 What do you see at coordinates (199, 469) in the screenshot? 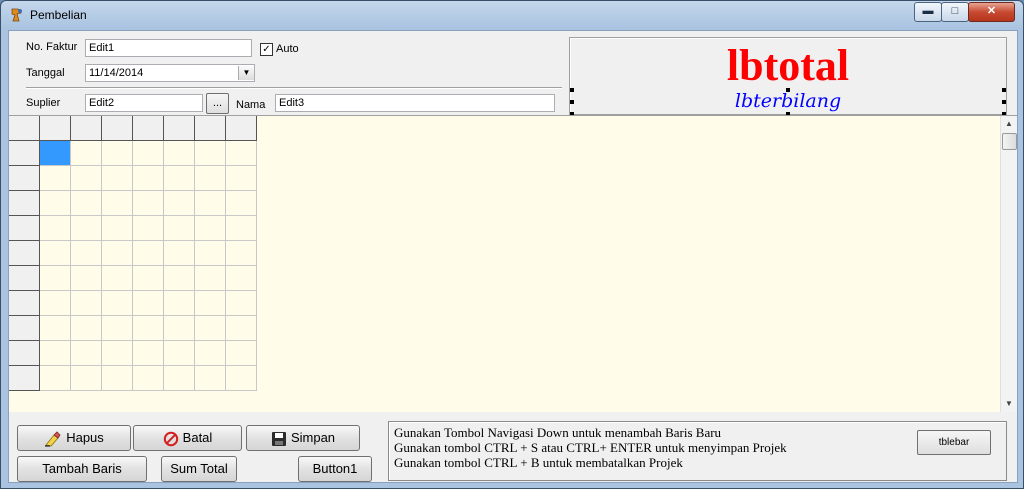
I see `sum-total-button: Sum Total` at bounding box center [199, 469].